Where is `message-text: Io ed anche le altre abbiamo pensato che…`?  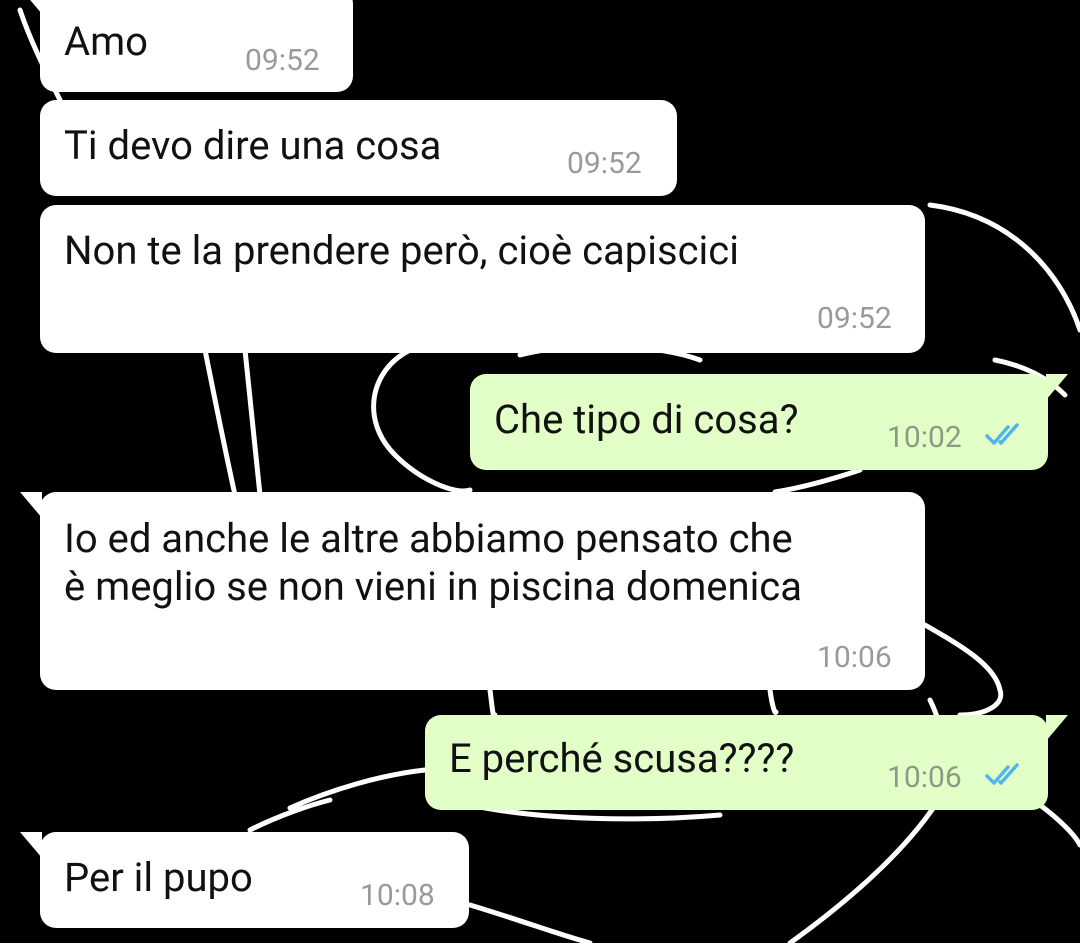 message-text: Io ed anche le altre abbiamo pensato che… is located at coordinates (433, 562).